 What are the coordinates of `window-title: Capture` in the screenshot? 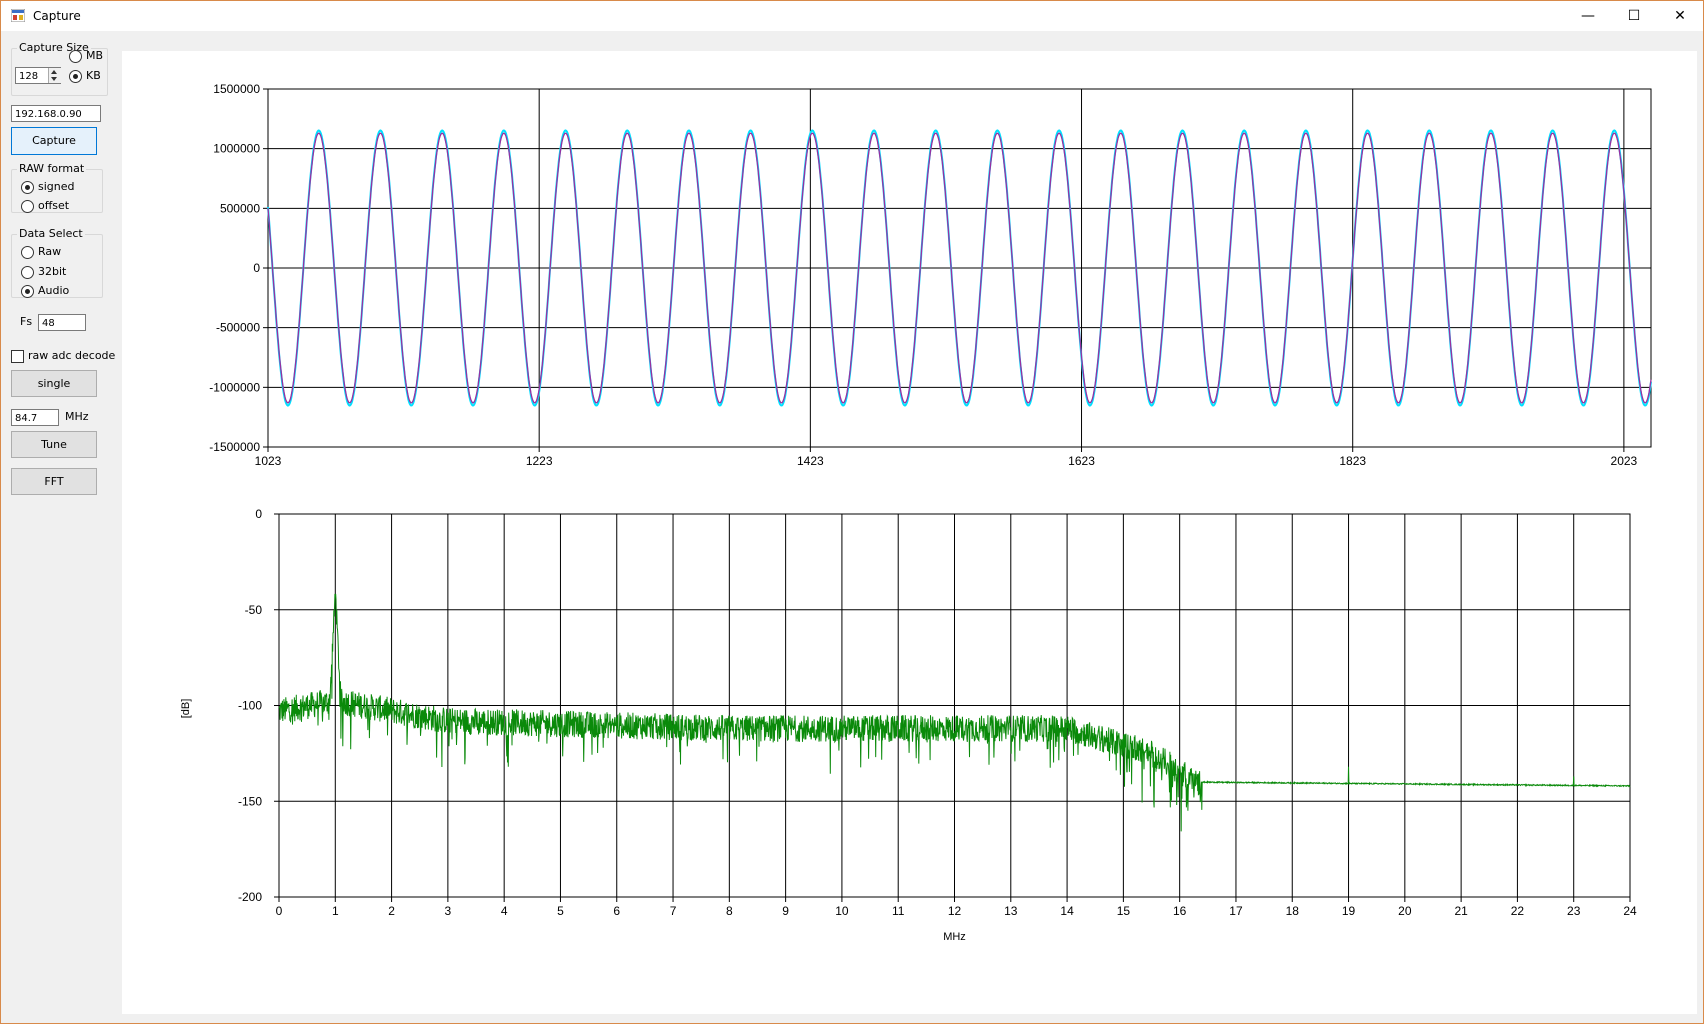 It's located at (57, 16).